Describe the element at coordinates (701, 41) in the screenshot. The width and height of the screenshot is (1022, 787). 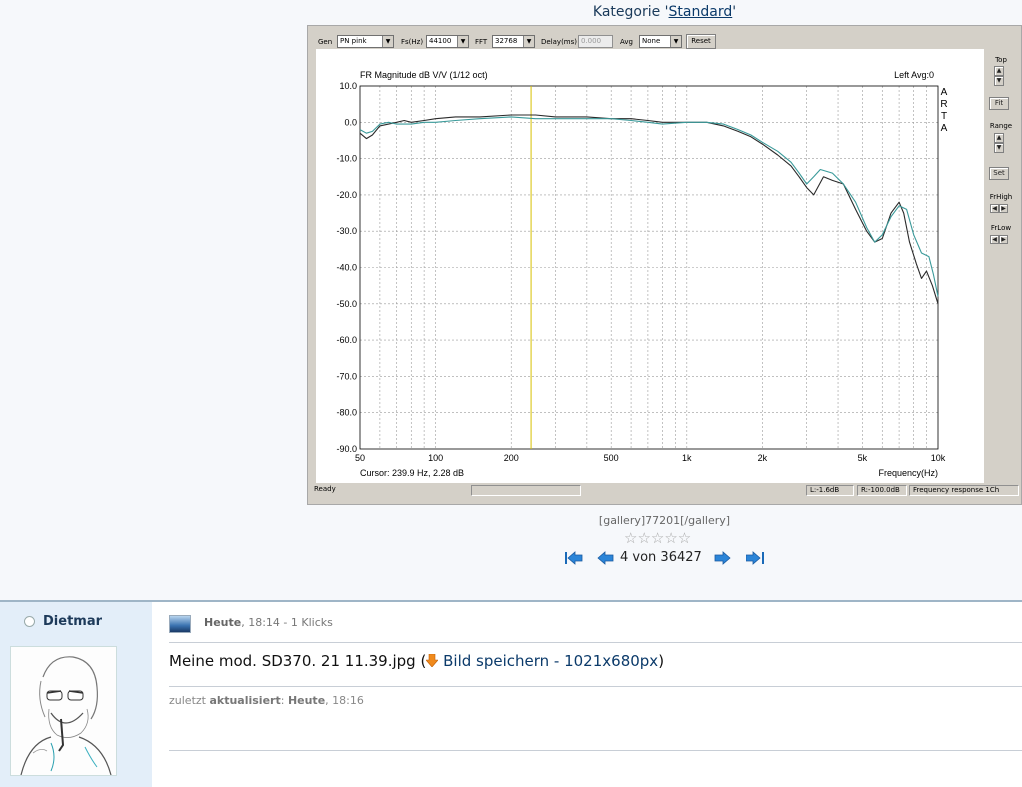
I see `reset-button: Reset` at that location.